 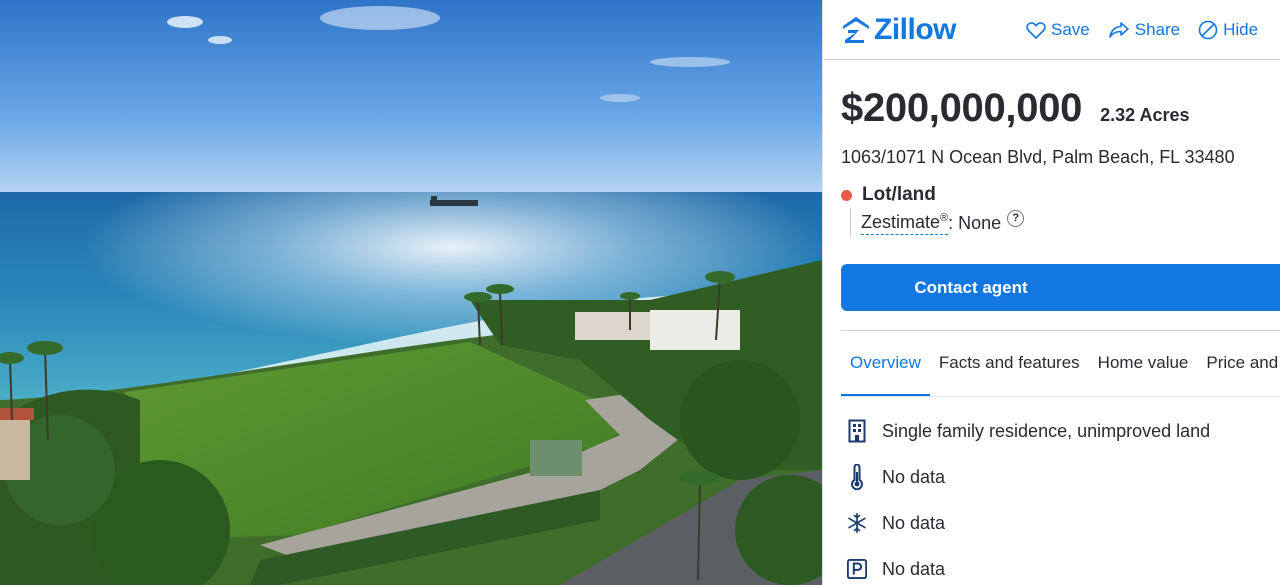 I want to click on save-label: Save, so click(x=1070, y=29).